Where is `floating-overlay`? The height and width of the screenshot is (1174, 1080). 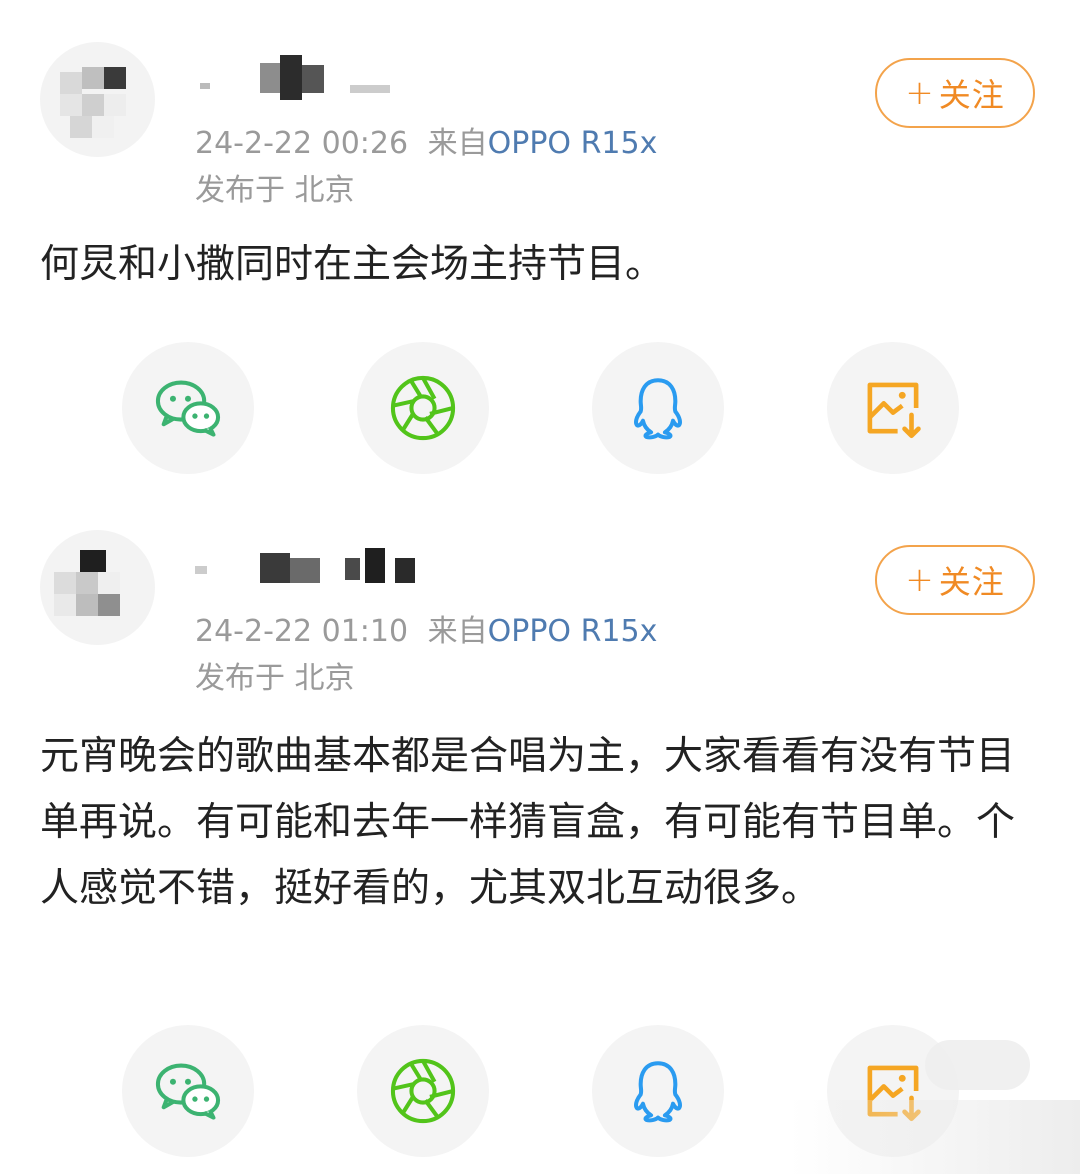
floating-overlay is located at coordinates (977, 1065).